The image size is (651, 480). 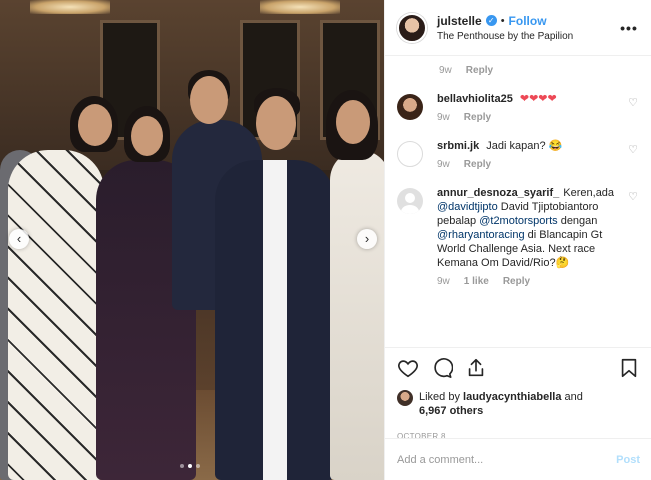 I want to click on comment-item: srbmi.jk Jadi kapan? 😂 9w Reply ♡, so click(x=518, y=154).